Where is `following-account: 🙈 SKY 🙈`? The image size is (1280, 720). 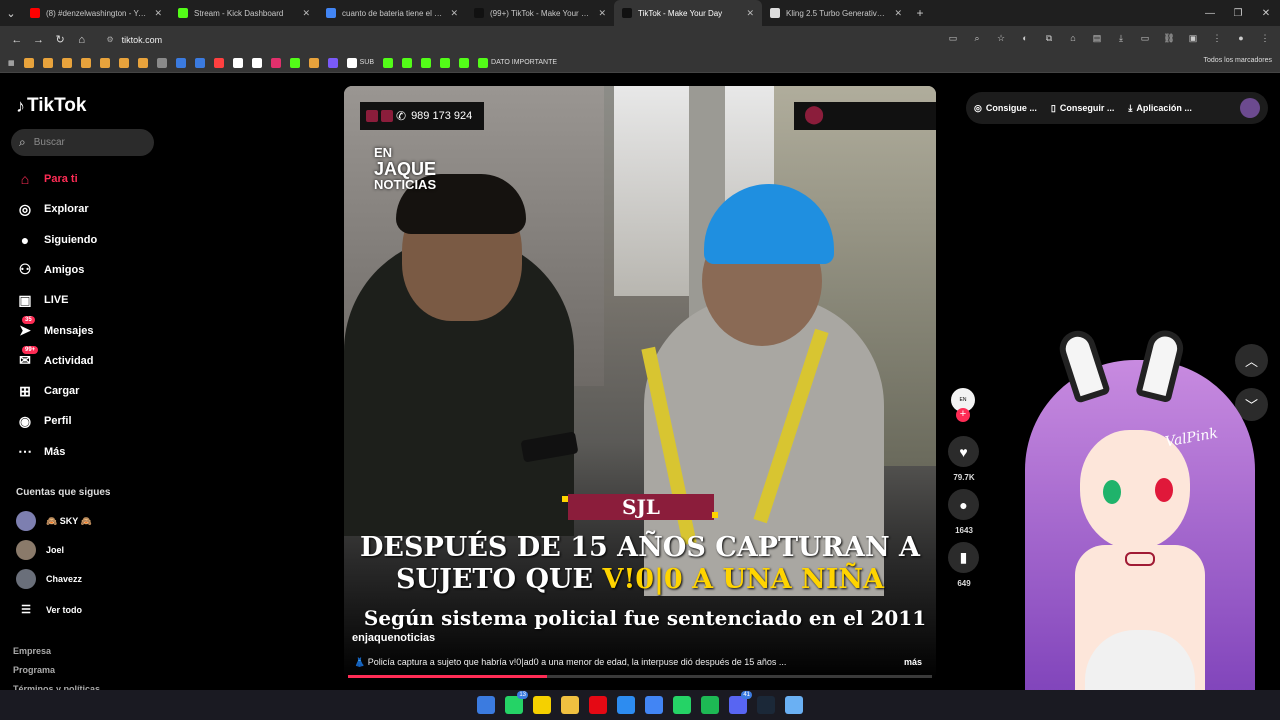
following-account: 🙈 SKY 🙈 is located at coordinates (54, 521).